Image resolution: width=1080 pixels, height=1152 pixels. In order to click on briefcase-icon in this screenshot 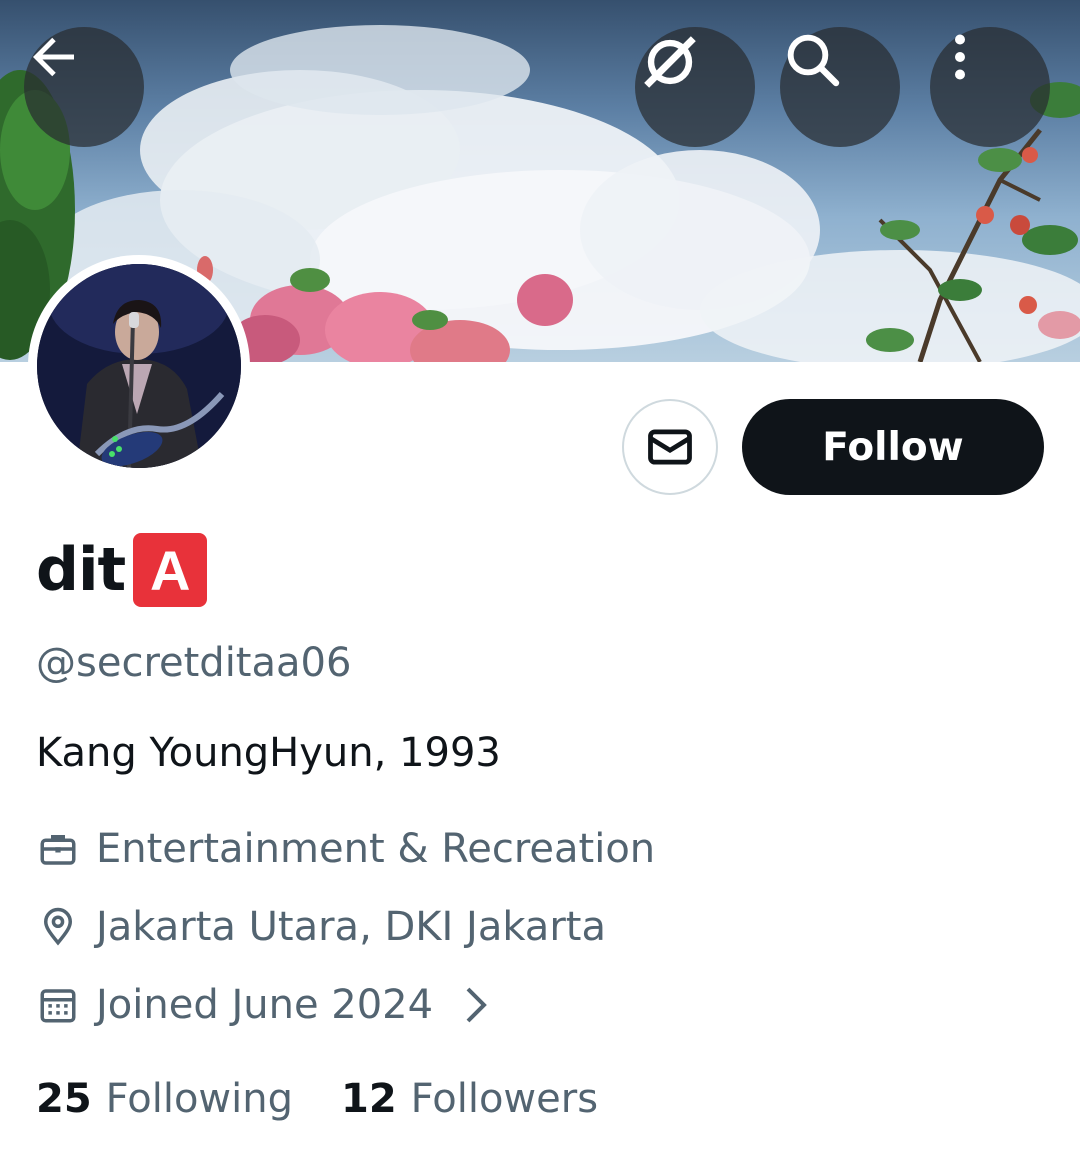, I will do `click(58, 849)`.